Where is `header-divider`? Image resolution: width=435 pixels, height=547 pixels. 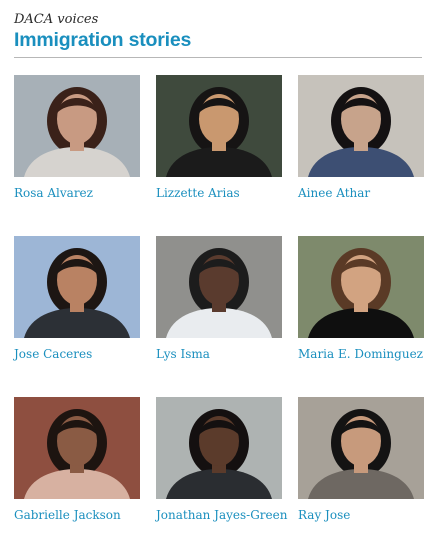 header-divider is located at coordinates (218, 57).